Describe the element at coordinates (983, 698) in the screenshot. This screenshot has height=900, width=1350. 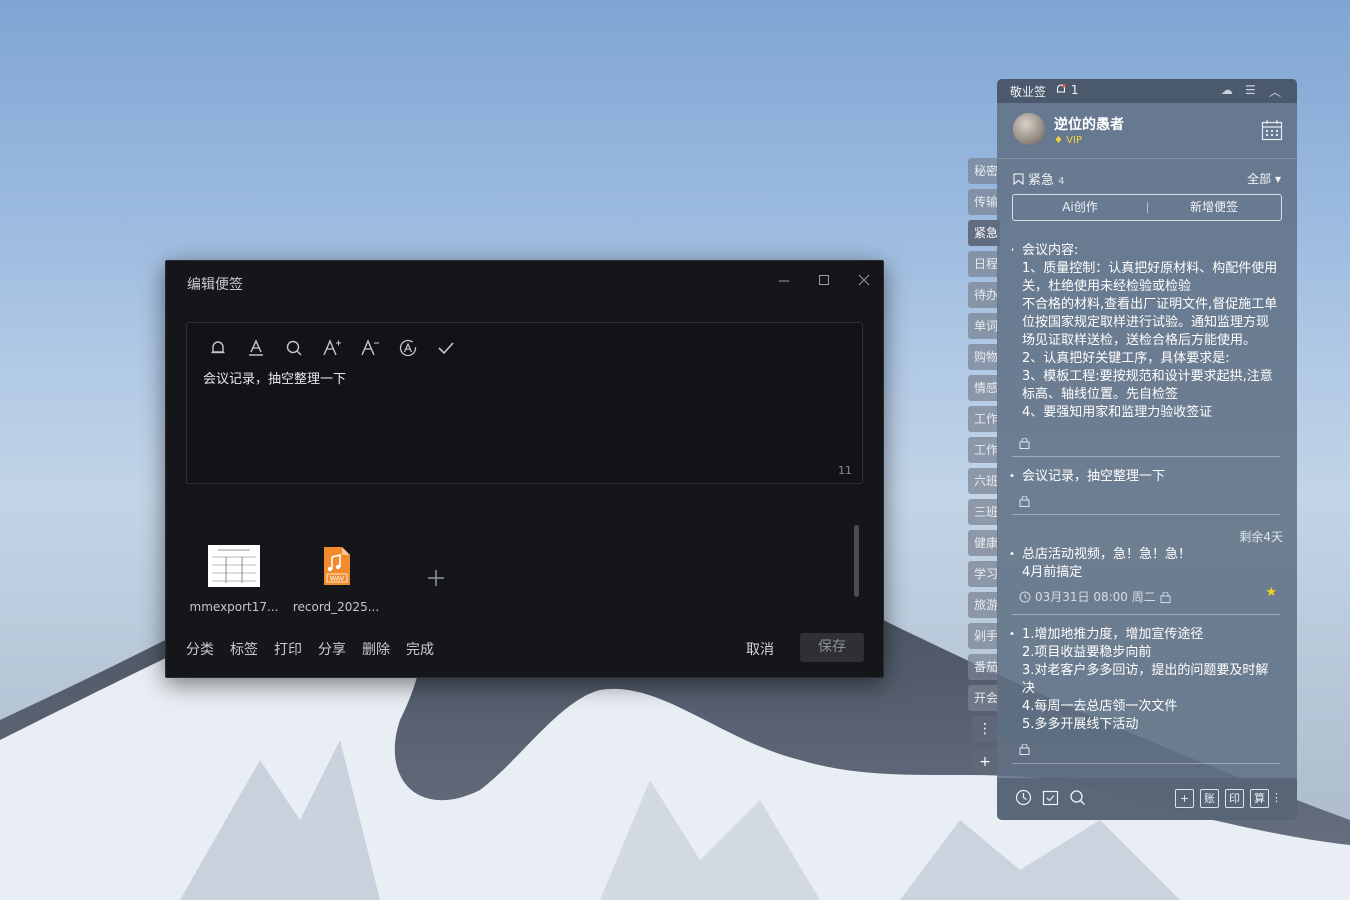
I see `tab-meeting: 开会` at that location.